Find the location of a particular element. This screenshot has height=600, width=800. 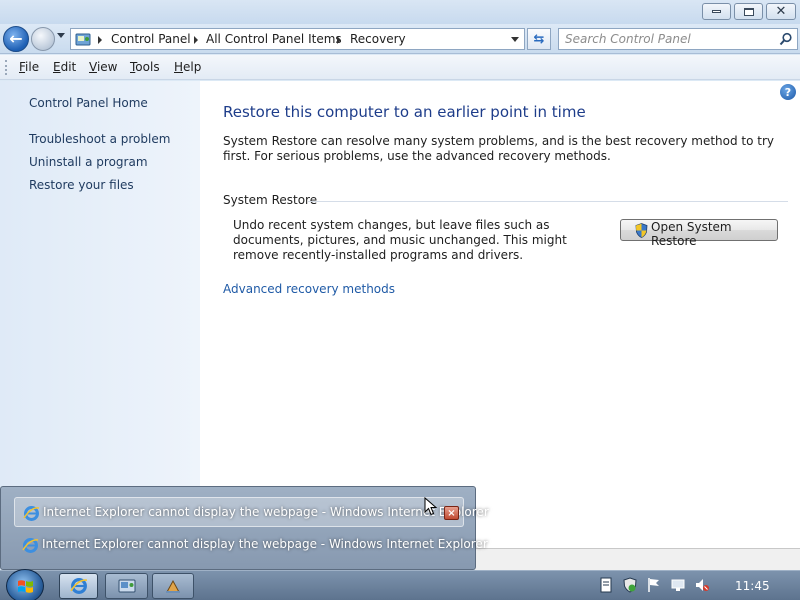

search-input is located at coordinates (667, 39).